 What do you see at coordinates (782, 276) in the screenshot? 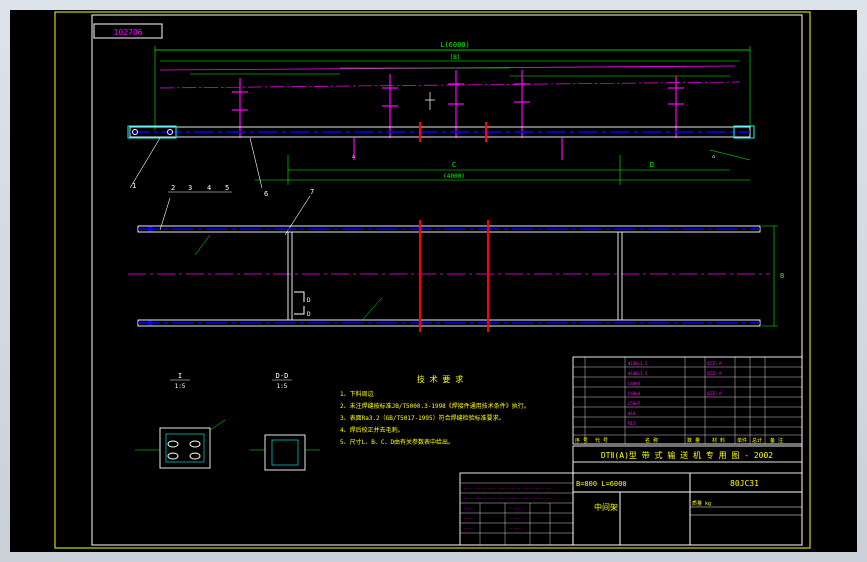
I see `dim-right: B` at bounding box center [782, 276].